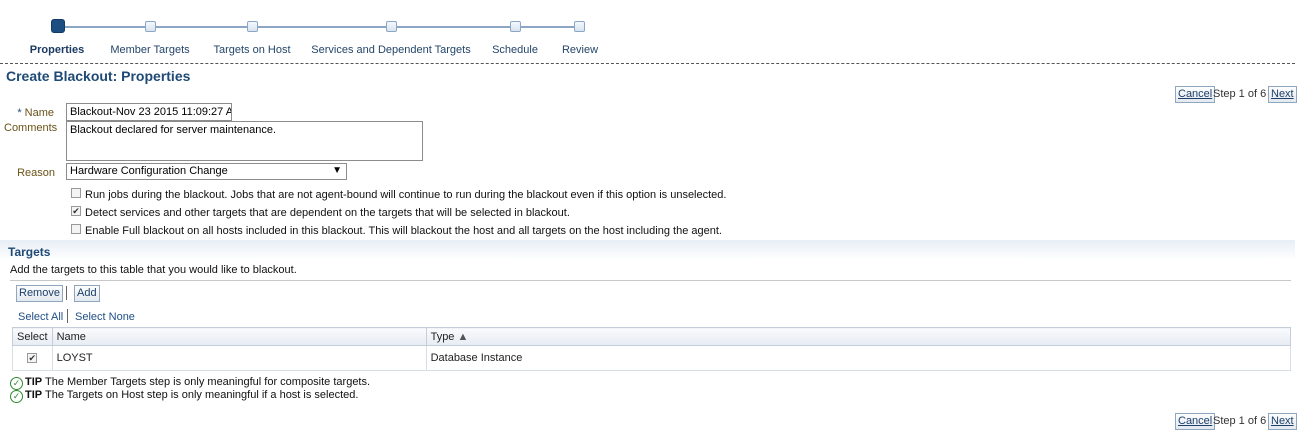 The image size is (1309, 443). Describe the element at coordinates (1240, 421) in the screenshot. I see `step-indicator-bottom: Step 1 of 6` at that location.